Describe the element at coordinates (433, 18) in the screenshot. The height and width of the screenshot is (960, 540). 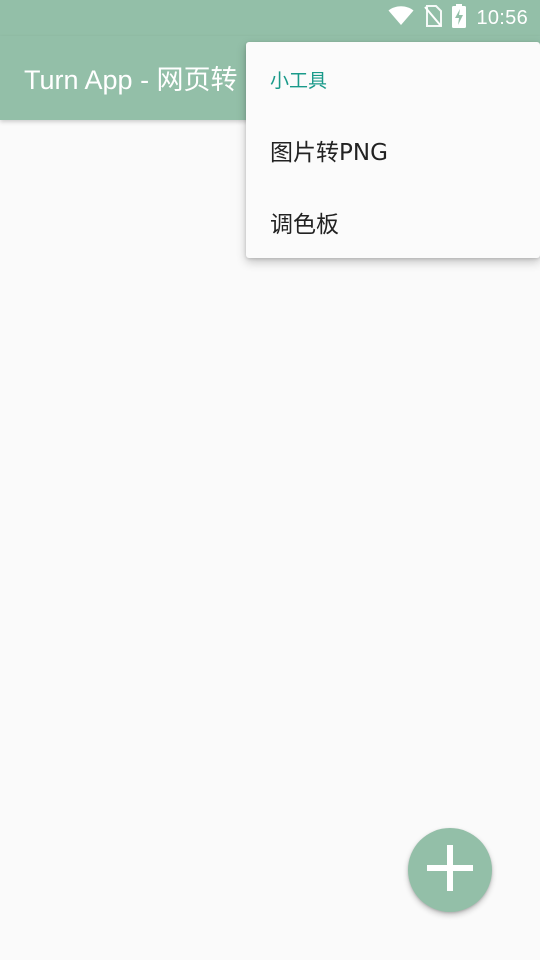
I see `no-sim-icon` at that location.